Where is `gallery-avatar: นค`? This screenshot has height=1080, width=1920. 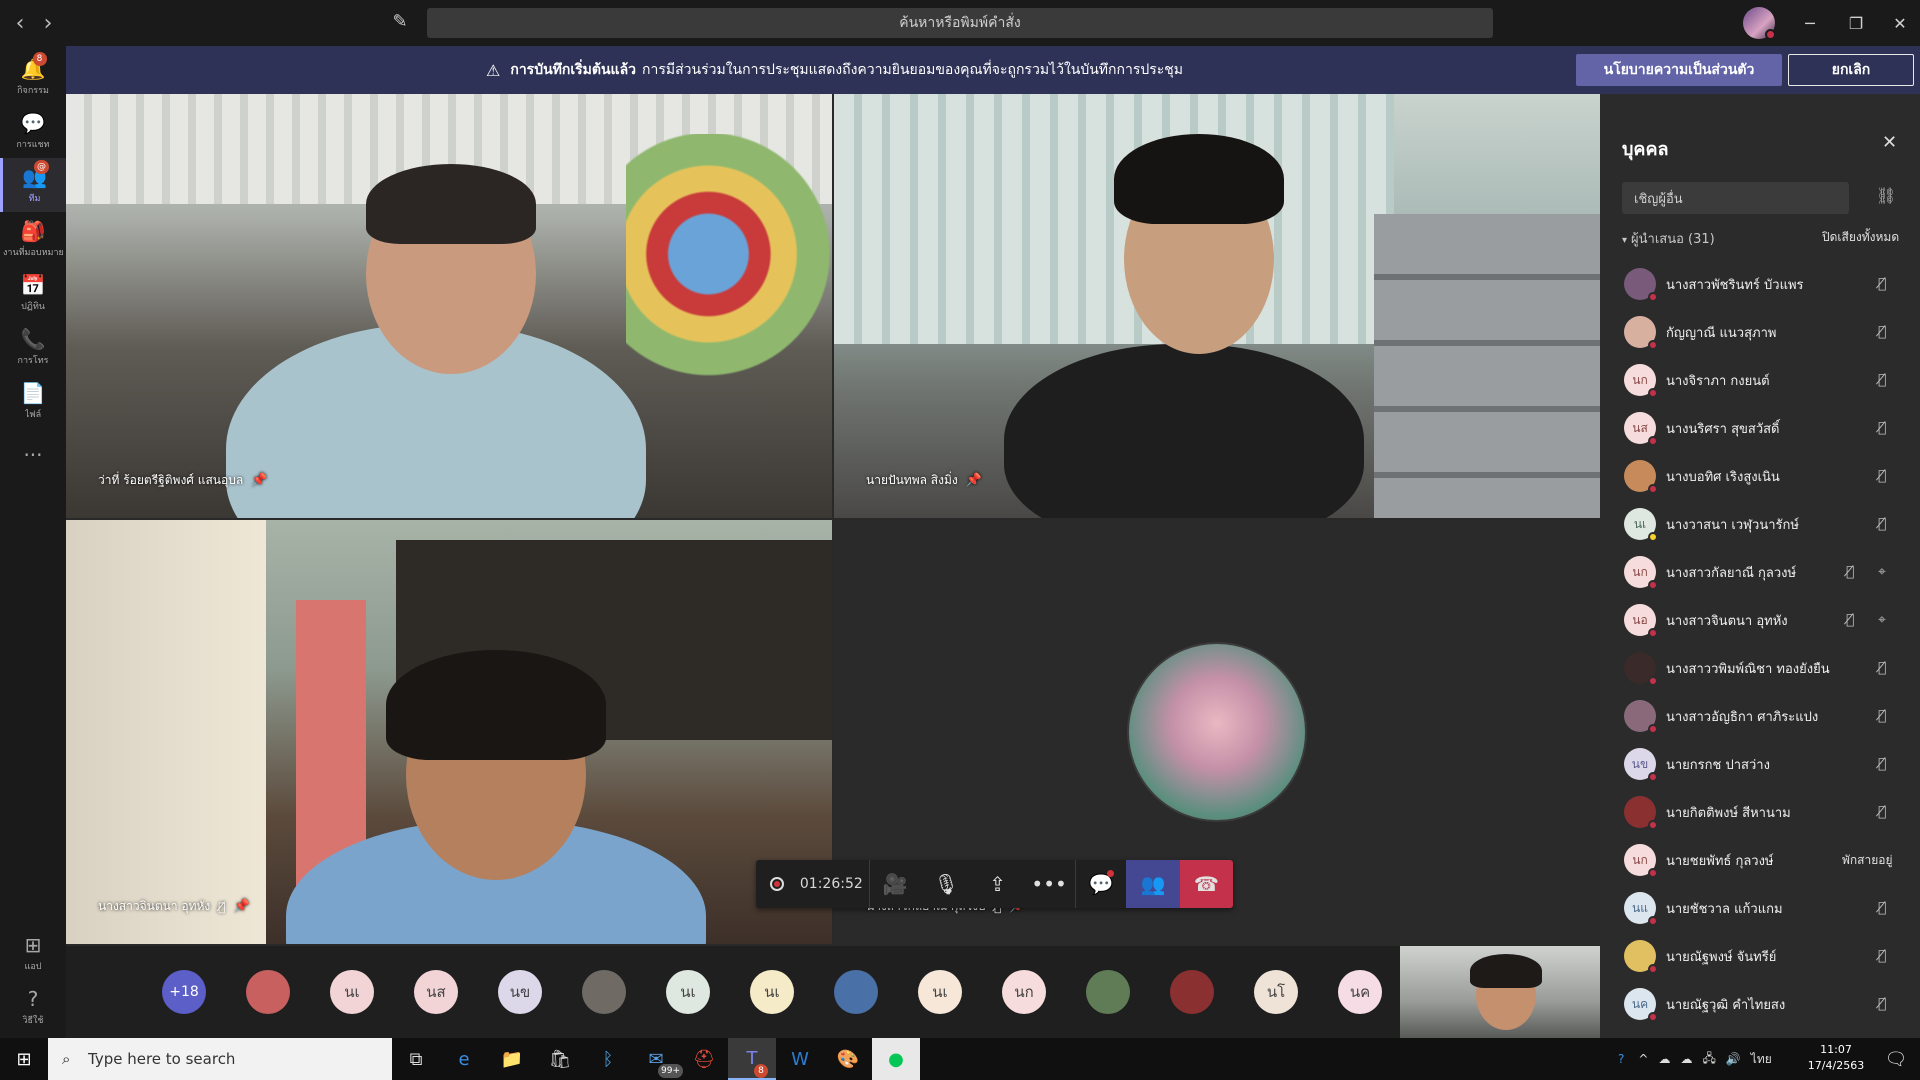
gallery-avatar: นค is located at coordinates (1360, 992).